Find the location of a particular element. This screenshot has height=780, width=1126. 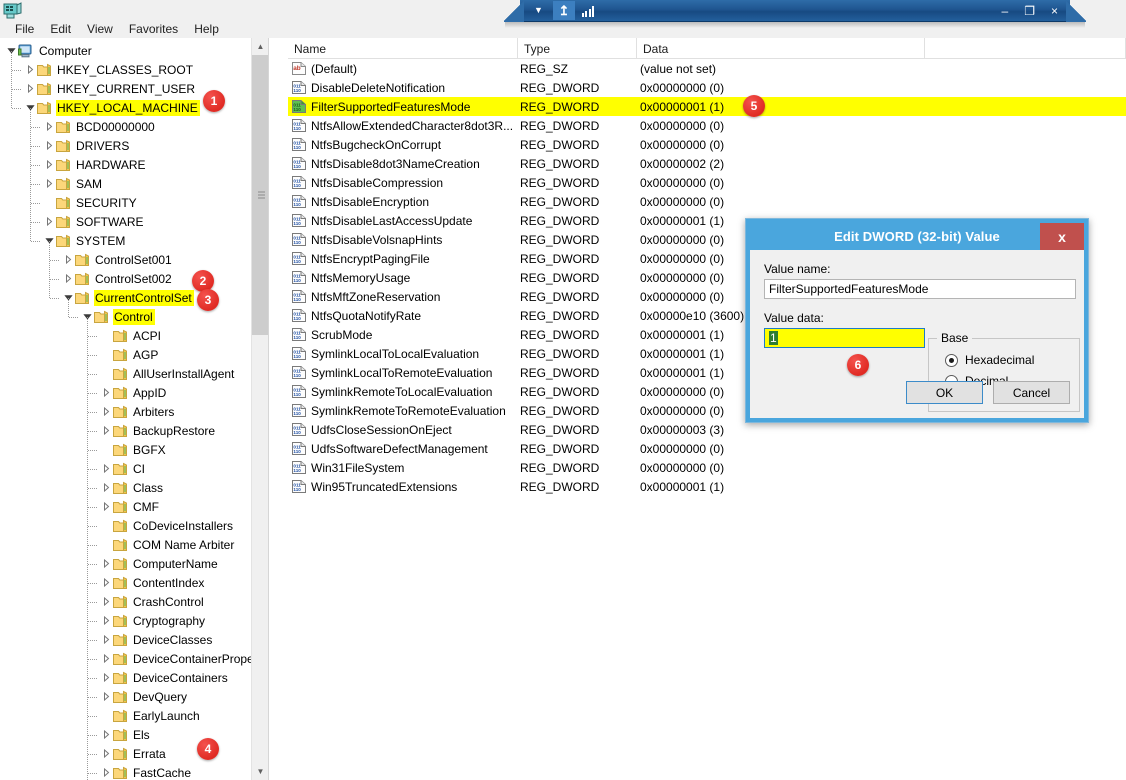

tree-node-devicecontainers: DeviceContainers is located at coordinates (134, 677).